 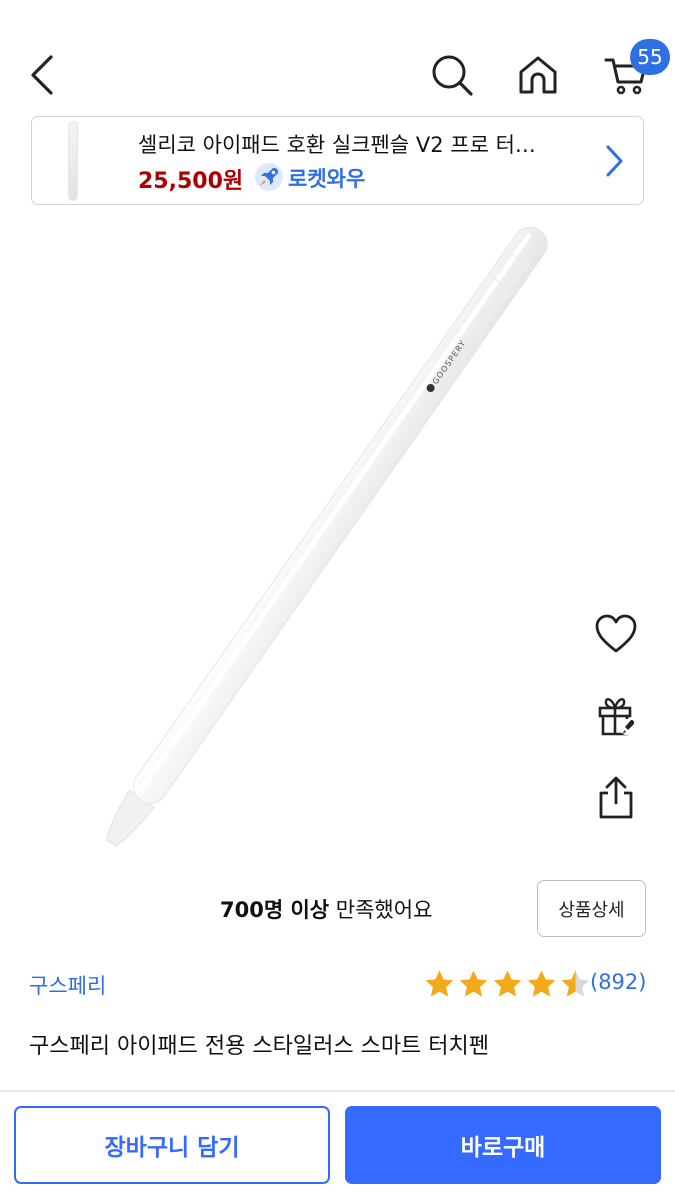 What do you see at coordinates (591, 908) in the screenshot?
I see `product-detail-button: 상품상세` at bounding box center [591, 908].